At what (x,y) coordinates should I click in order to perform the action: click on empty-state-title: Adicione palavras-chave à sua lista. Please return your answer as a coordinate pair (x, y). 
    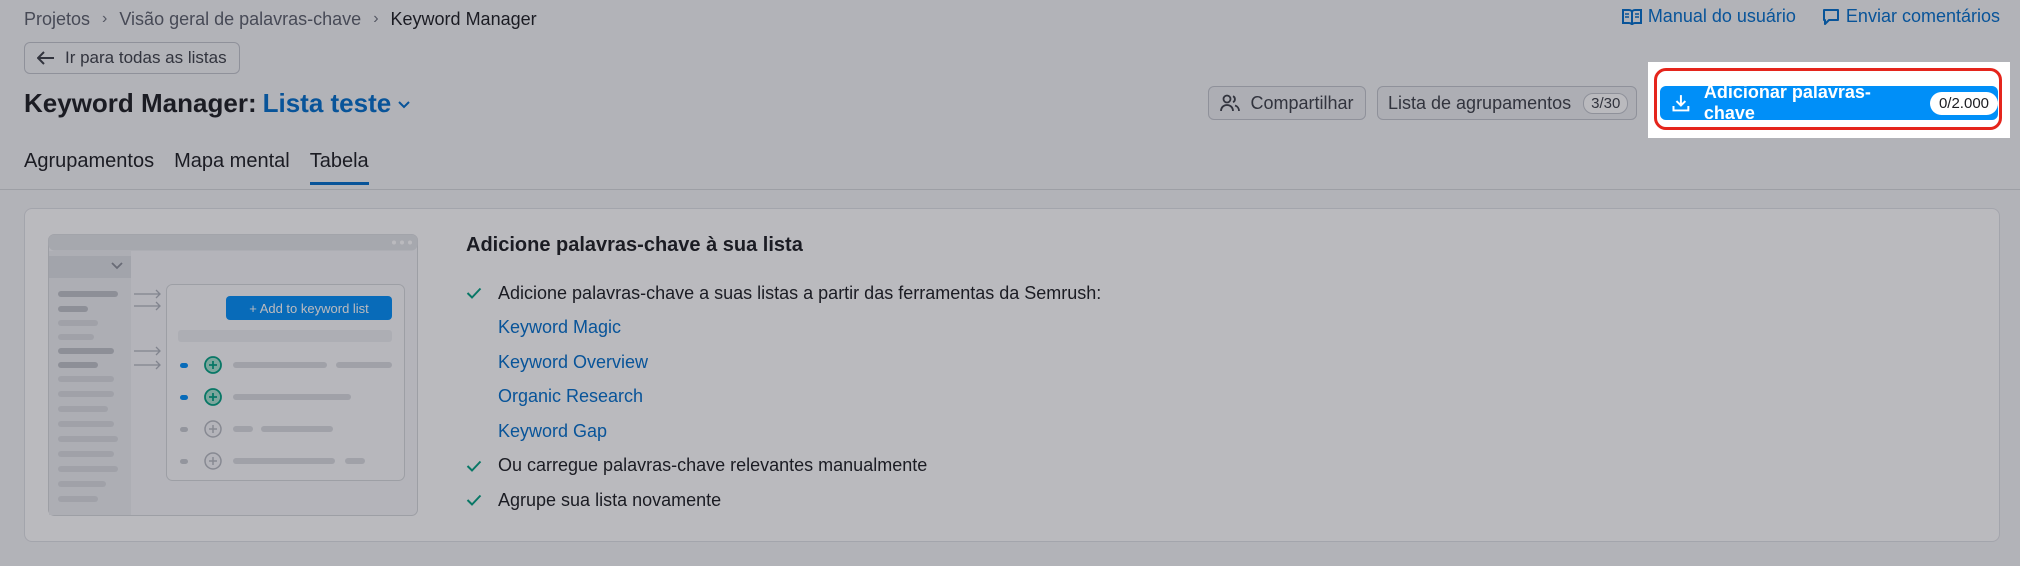
    Looking at the image, I should click on (634, 245).